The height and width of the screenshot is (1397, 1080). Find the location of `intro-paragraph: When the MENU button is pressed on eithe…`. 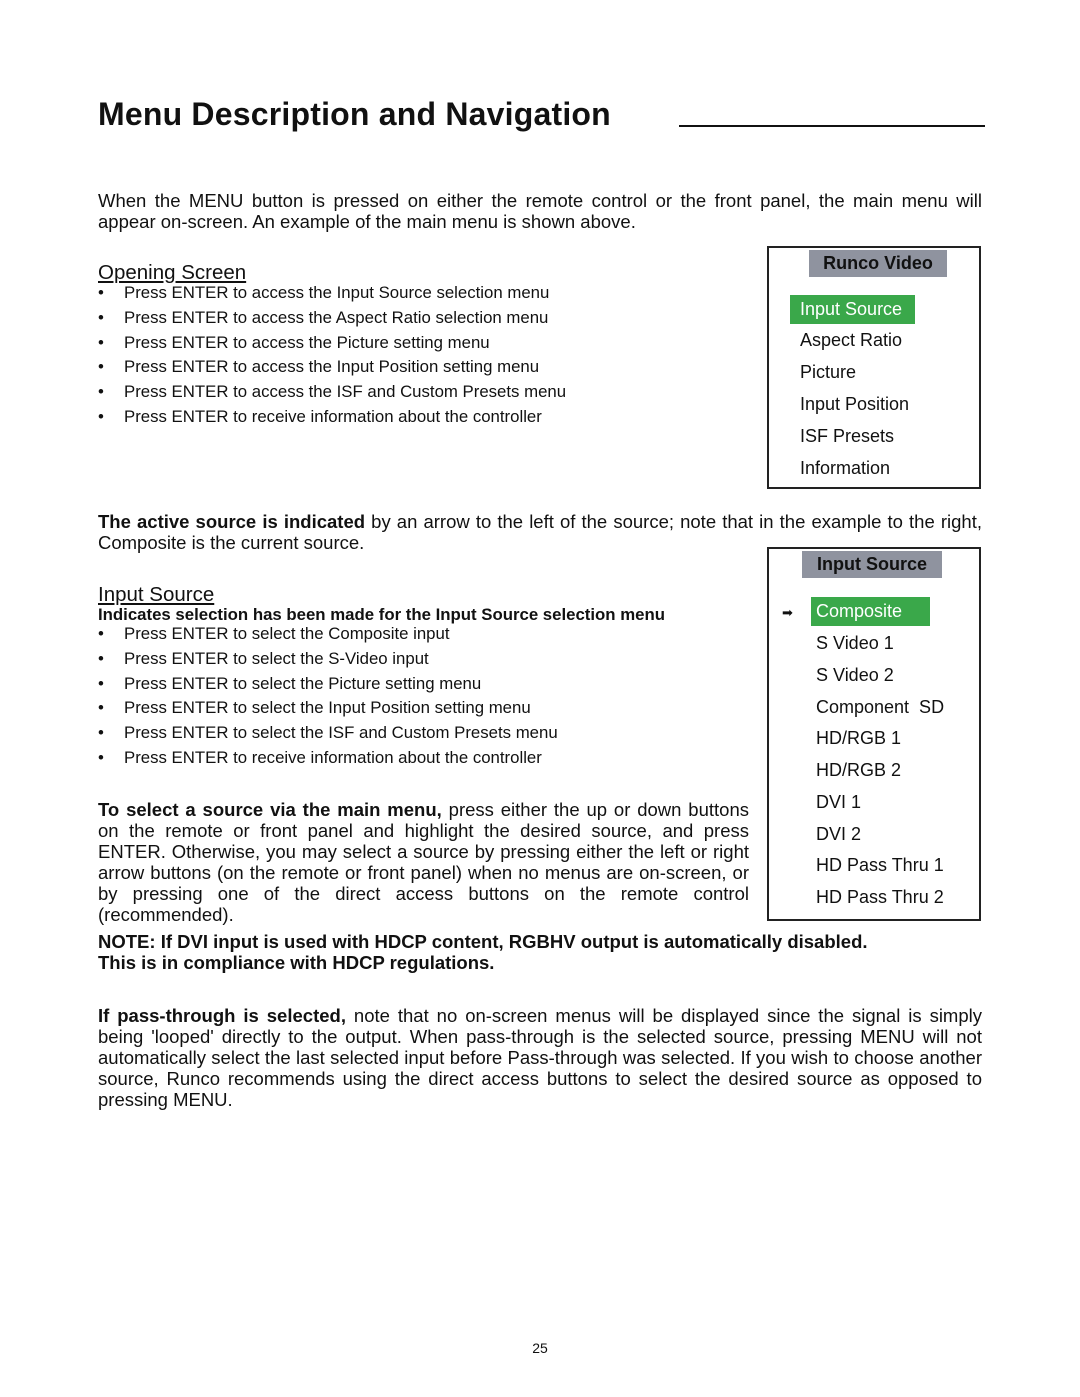

intro-paragraph: When the MENU button is pressed on eithe… is located at coordinates (540, 211).